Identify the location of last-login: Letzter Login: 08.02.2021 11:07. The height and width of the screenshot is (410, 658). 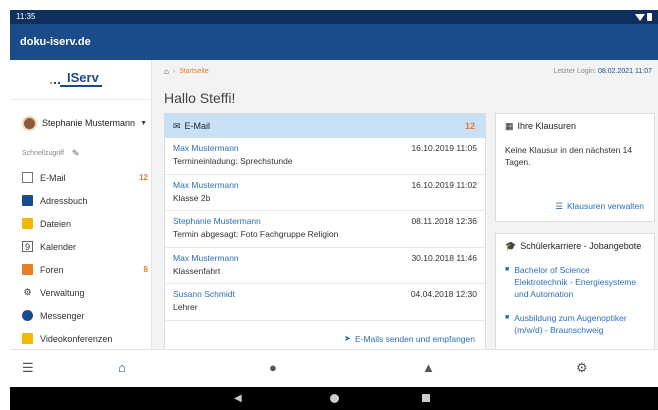
(603, 71).